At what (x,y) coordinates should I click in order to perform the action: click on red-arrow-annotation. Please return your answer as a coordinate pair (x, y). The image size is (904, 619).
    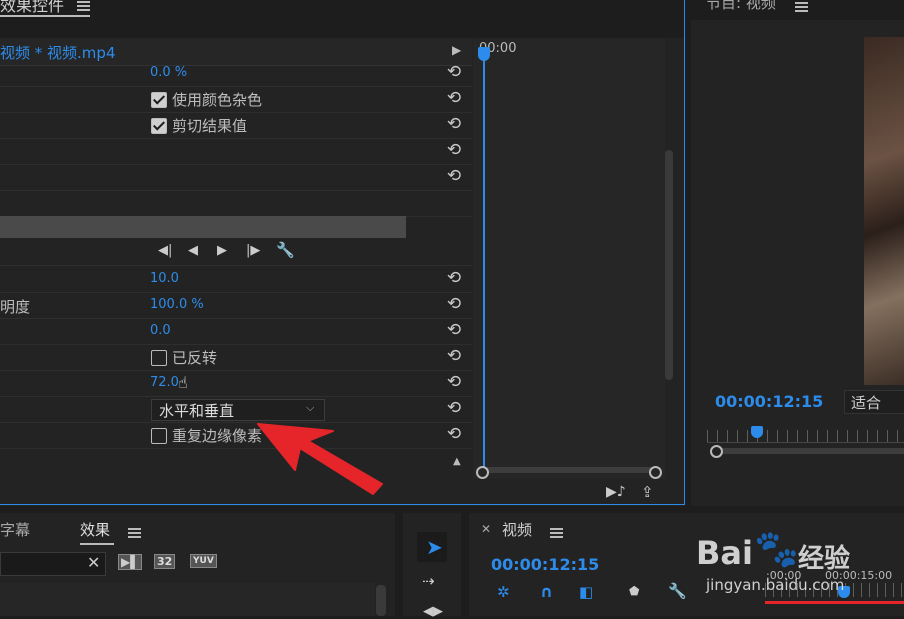
    Looking at the image, I should click on (320, 459).